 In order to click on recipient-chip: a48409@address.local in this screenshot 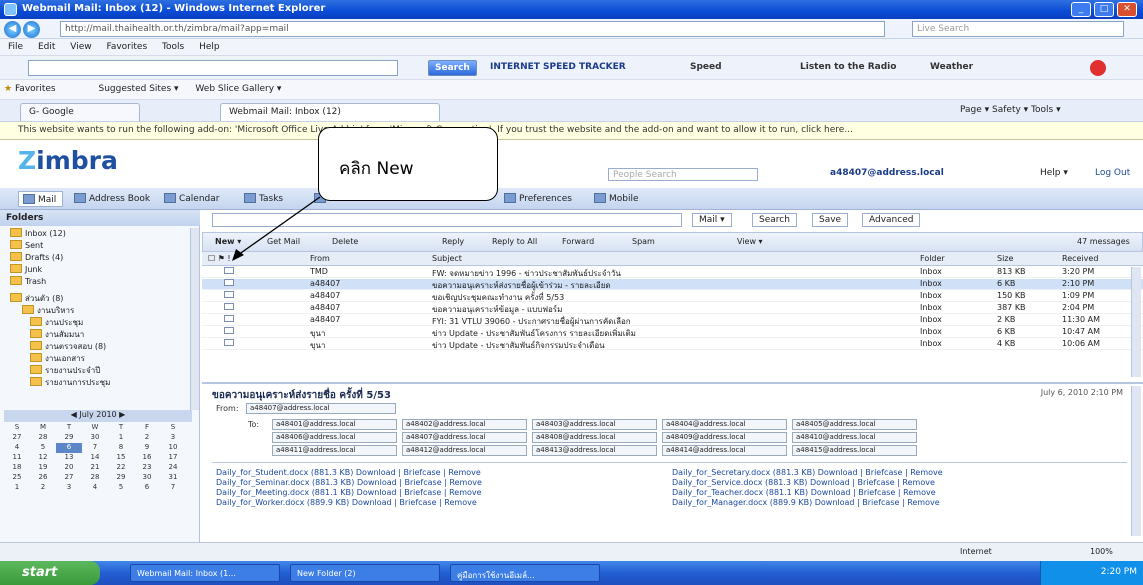, I will do `click(724, 437)`.